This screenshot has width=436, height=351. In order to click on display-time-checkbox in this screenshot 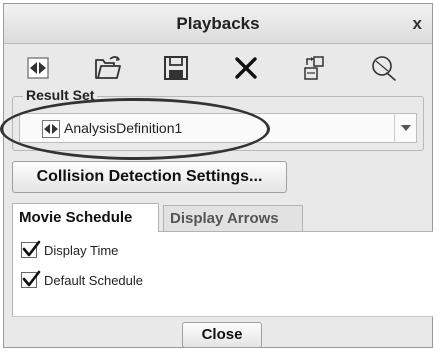, I will do `click(31, 249)`.